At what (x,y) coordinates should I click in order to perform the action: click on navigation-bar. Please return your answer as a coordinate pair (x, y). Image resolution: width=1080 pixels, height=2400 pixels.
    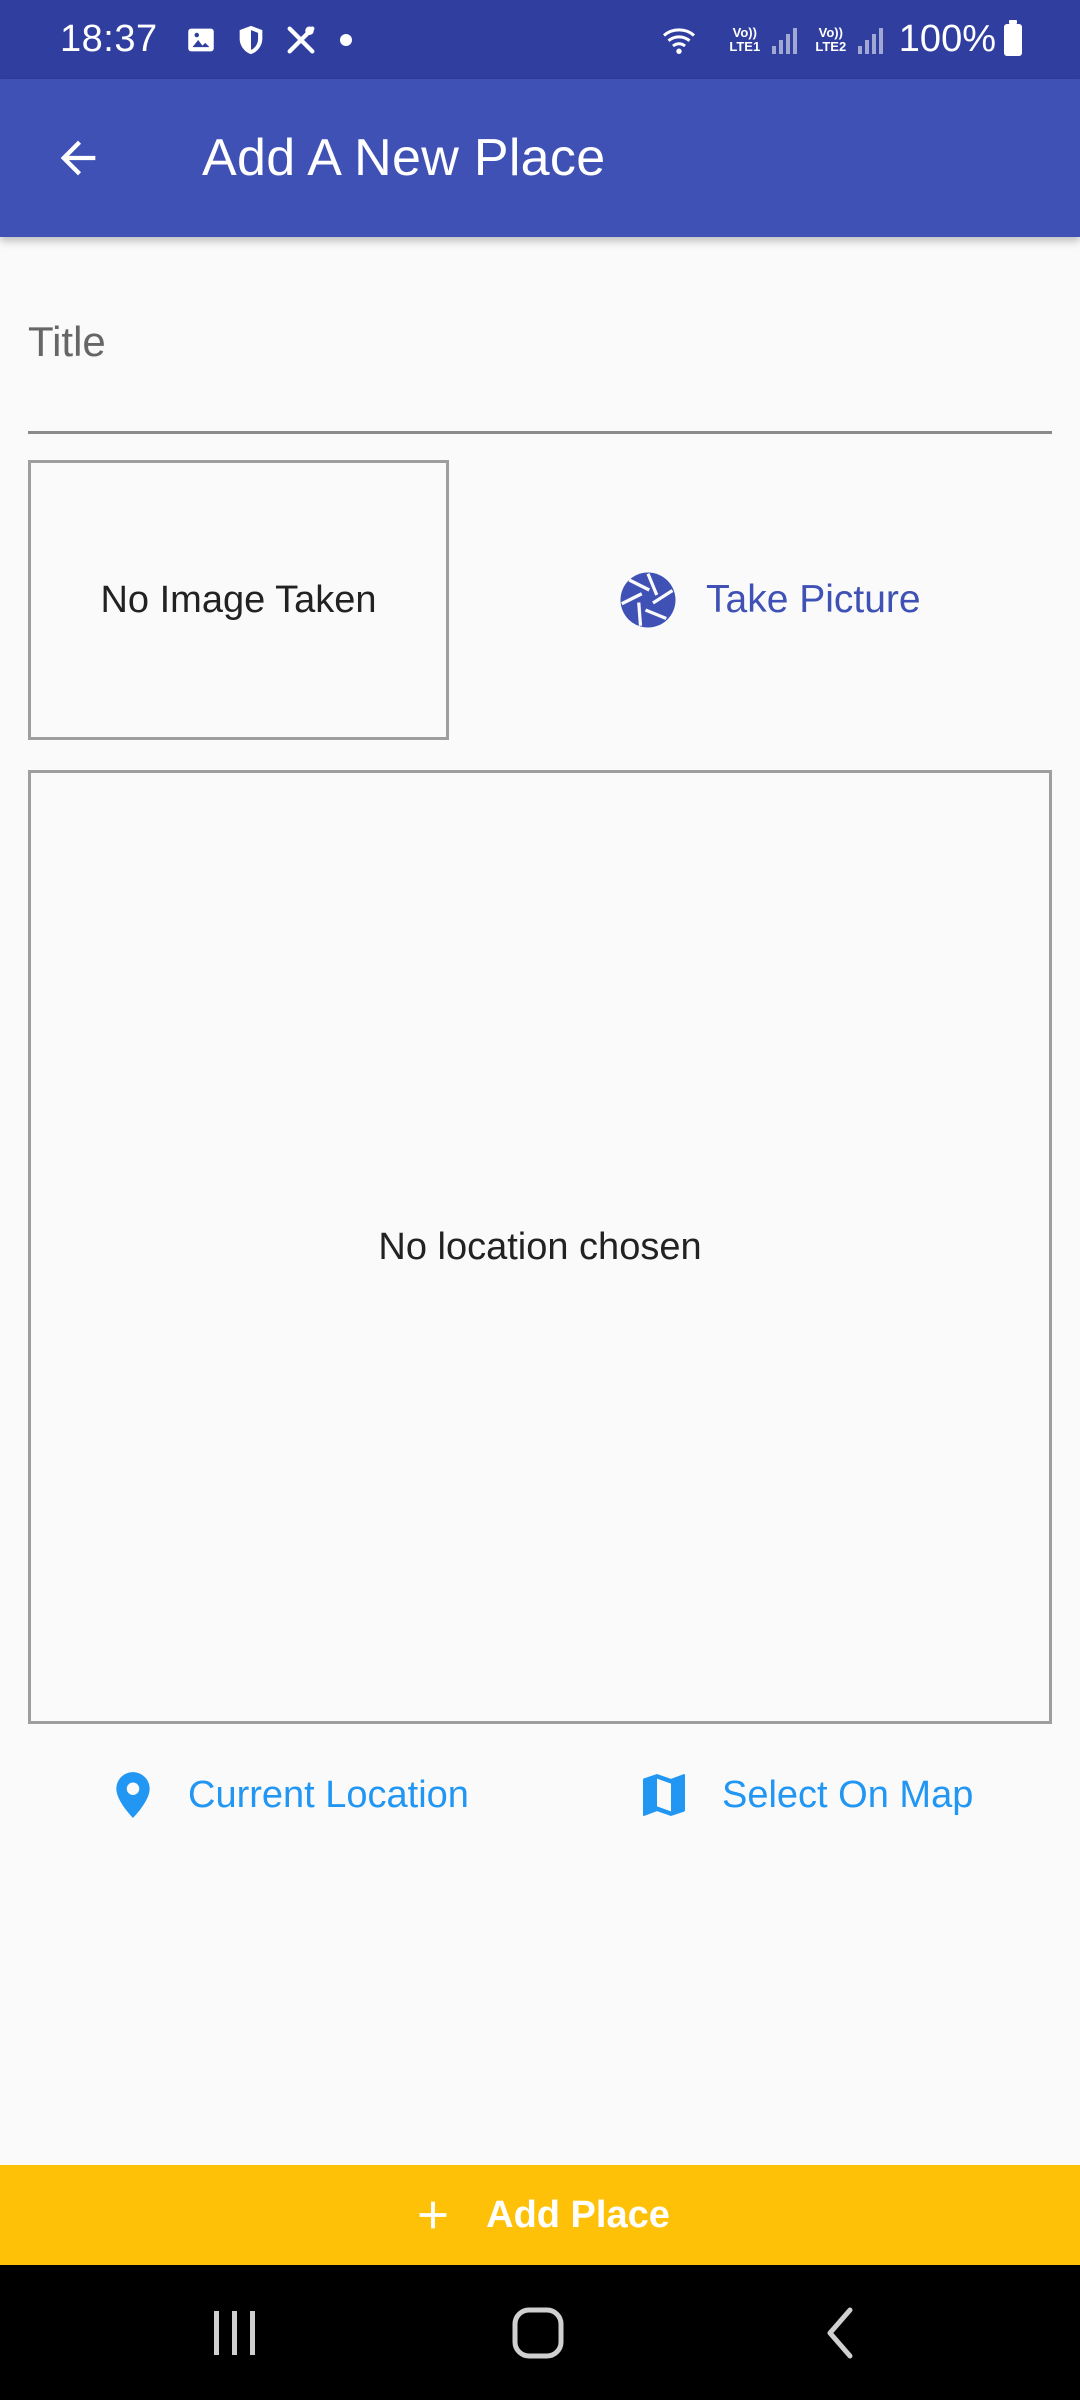
    Looking at the image, I should click on (540, 2332).